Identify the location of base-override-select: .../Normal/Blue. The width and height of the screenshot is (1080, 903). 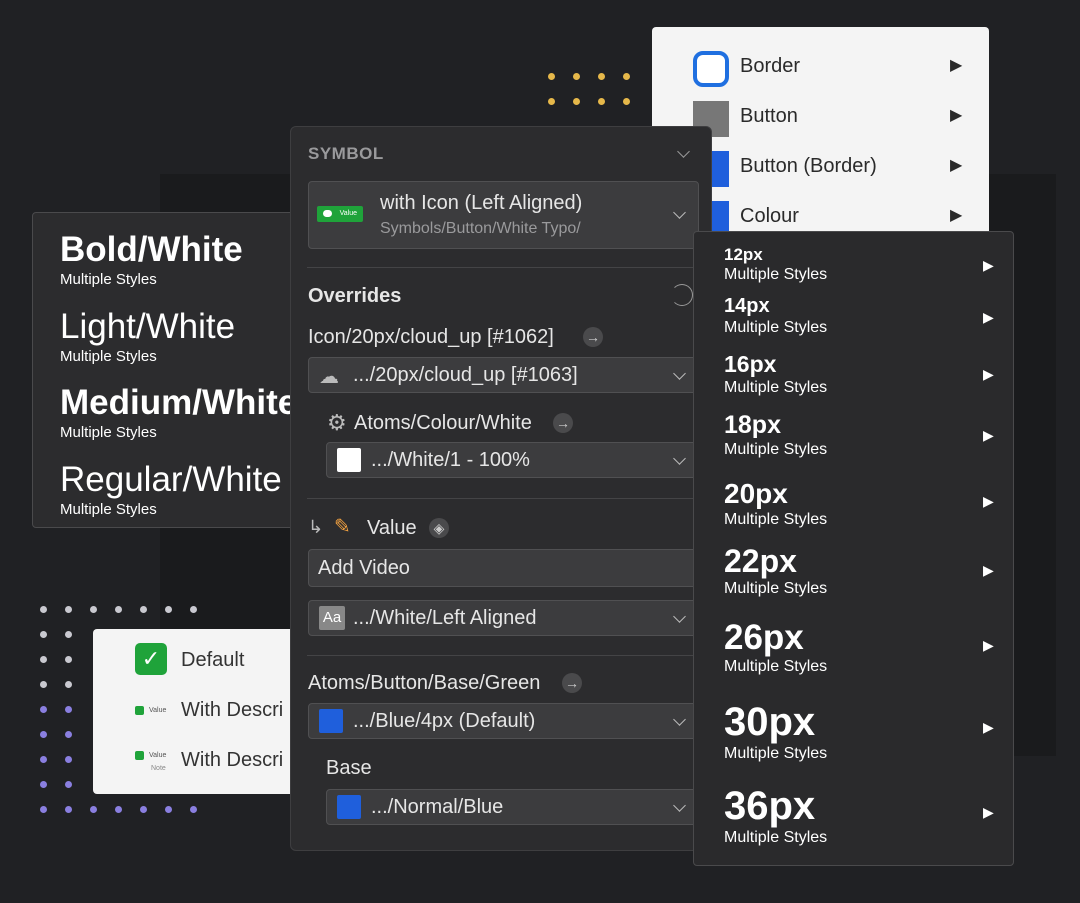
(512, 807).